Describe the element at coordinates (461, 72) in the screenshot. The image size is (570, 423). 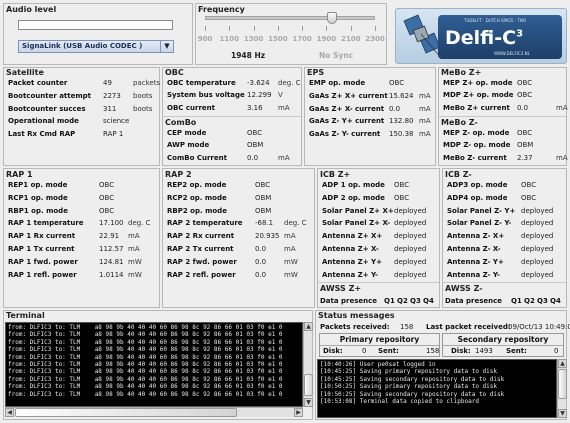
I see `mebo-zplus-title: MeBo Z+` at that location.